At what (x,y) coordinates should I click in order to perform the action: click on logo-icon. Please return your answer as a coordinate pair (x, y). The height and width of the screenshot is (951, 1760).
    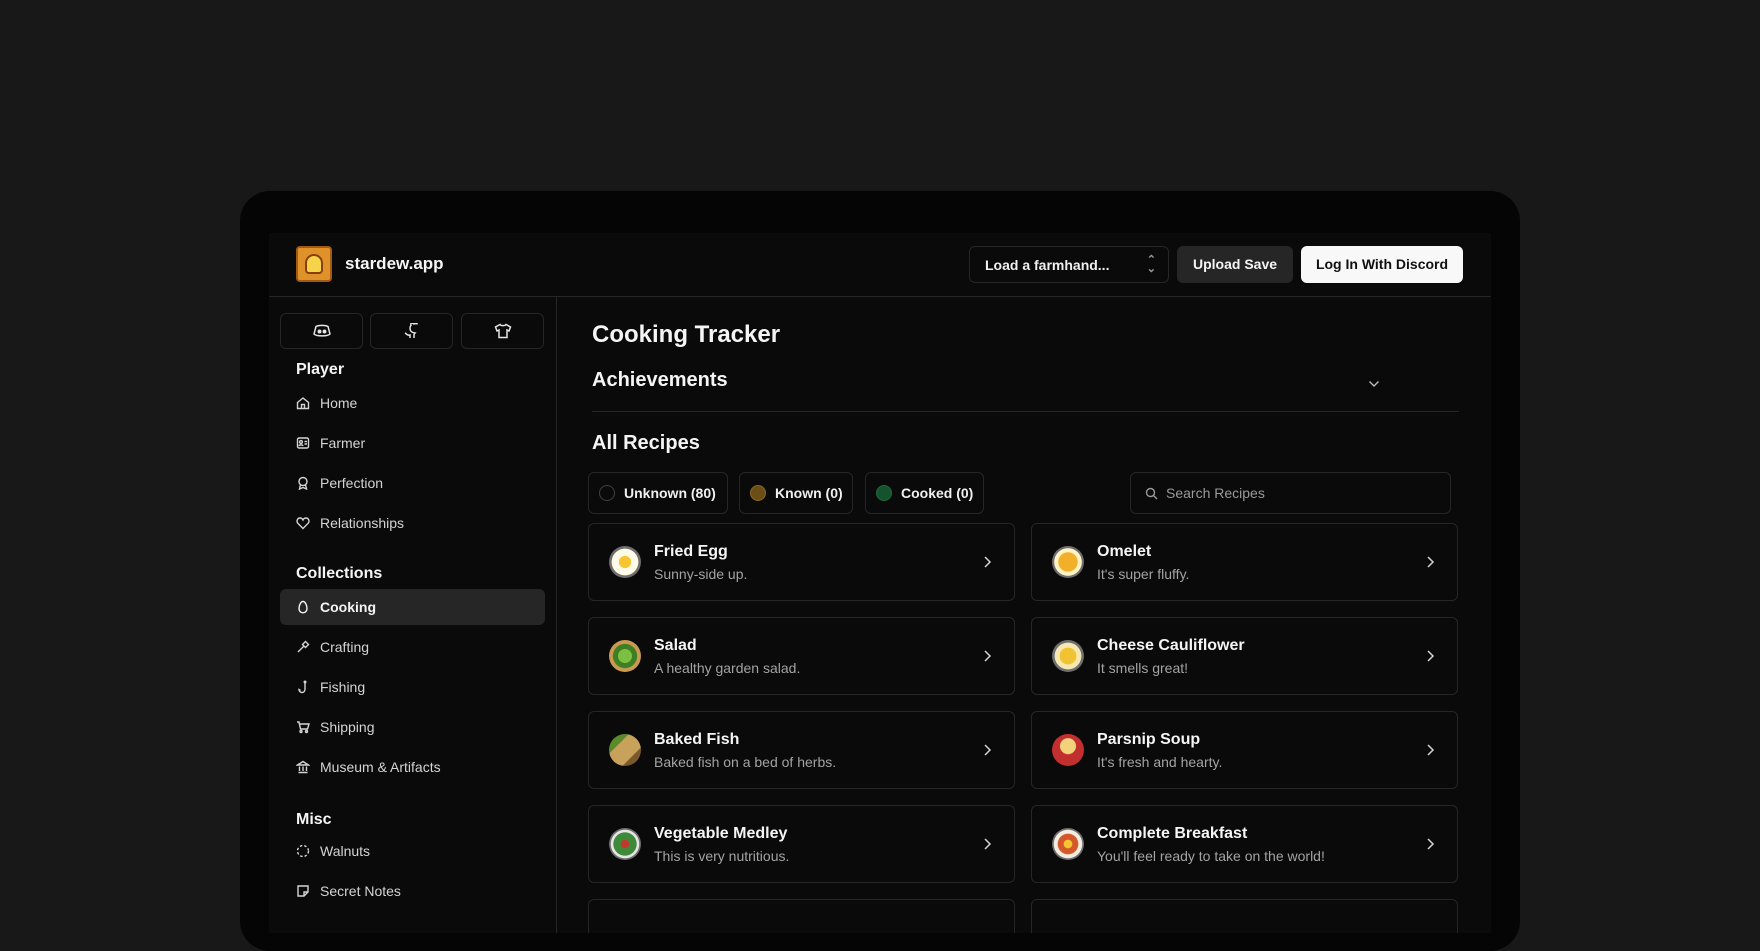
    Looking at the image, I should click on (314, 264).